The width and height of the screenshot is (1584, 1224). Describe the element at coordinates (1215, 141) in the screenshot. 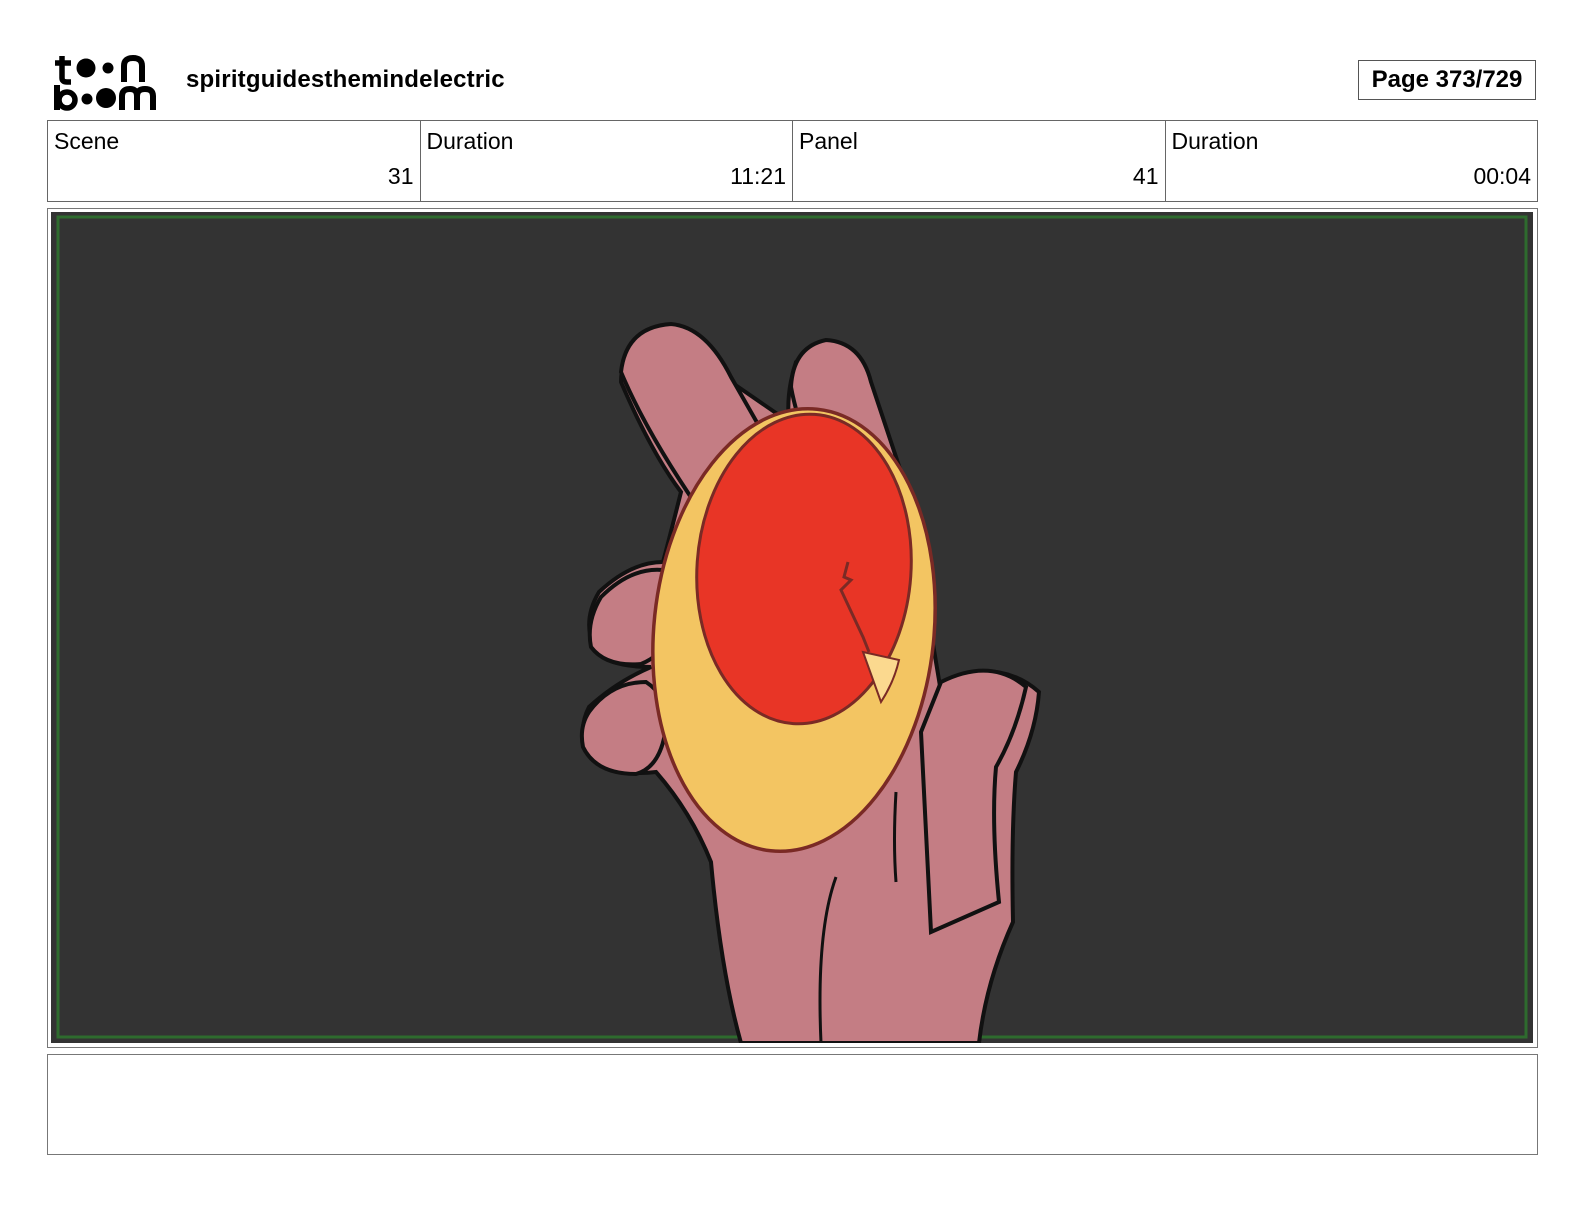

I see `panel-duration-label: Duration` at that location.